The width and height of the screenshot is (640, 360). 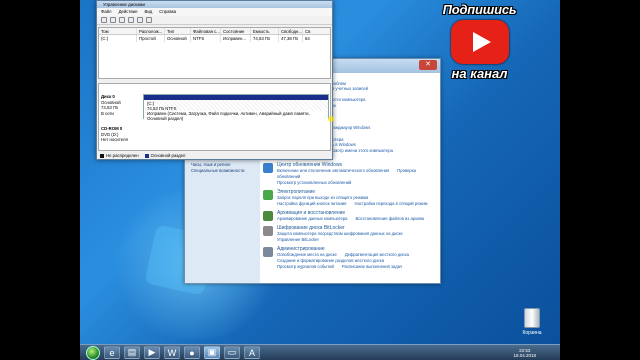 What do you see at coordinates (107, 113) in the screenshot?
I see `disk0-status: В сети` at bounding box center [107, 113].